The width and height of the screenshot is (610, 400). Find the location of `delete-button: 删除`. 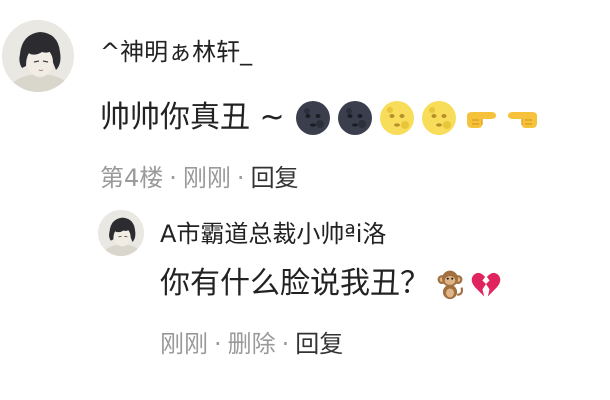

delete-button: 删除 is located at coordinates (252, 344).